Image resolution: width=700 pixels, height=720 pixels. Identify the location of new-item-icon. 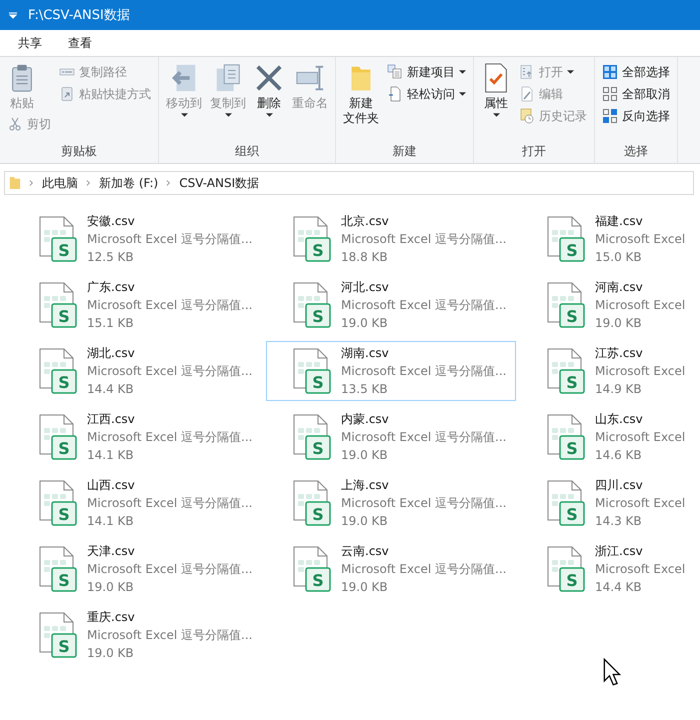
(395, 72).